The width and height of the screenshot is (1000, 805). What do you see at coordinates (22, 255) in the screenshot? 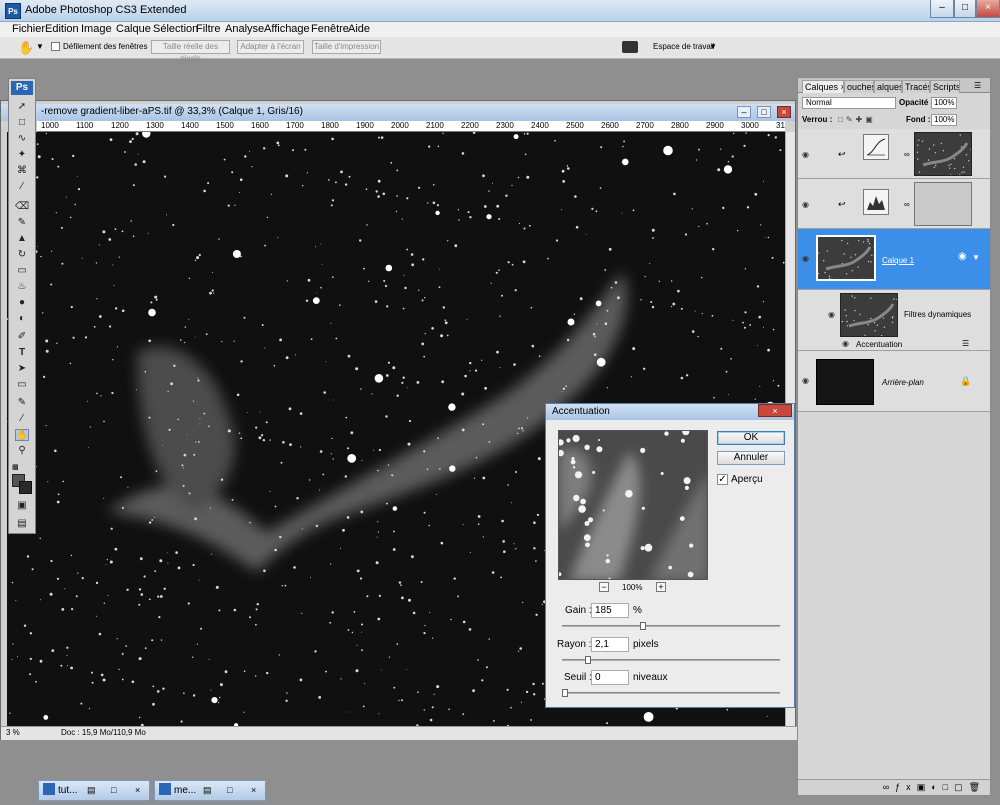
I see `history-brush-icon: ↻` at bounding box center [22, 255].